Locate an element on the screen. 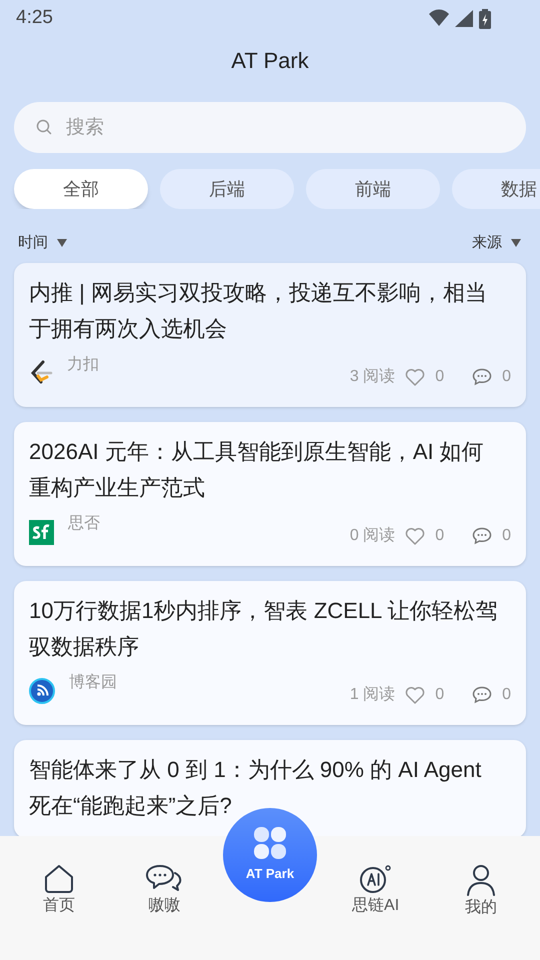  source-name: 思否 is located at coordinates (84, 524).